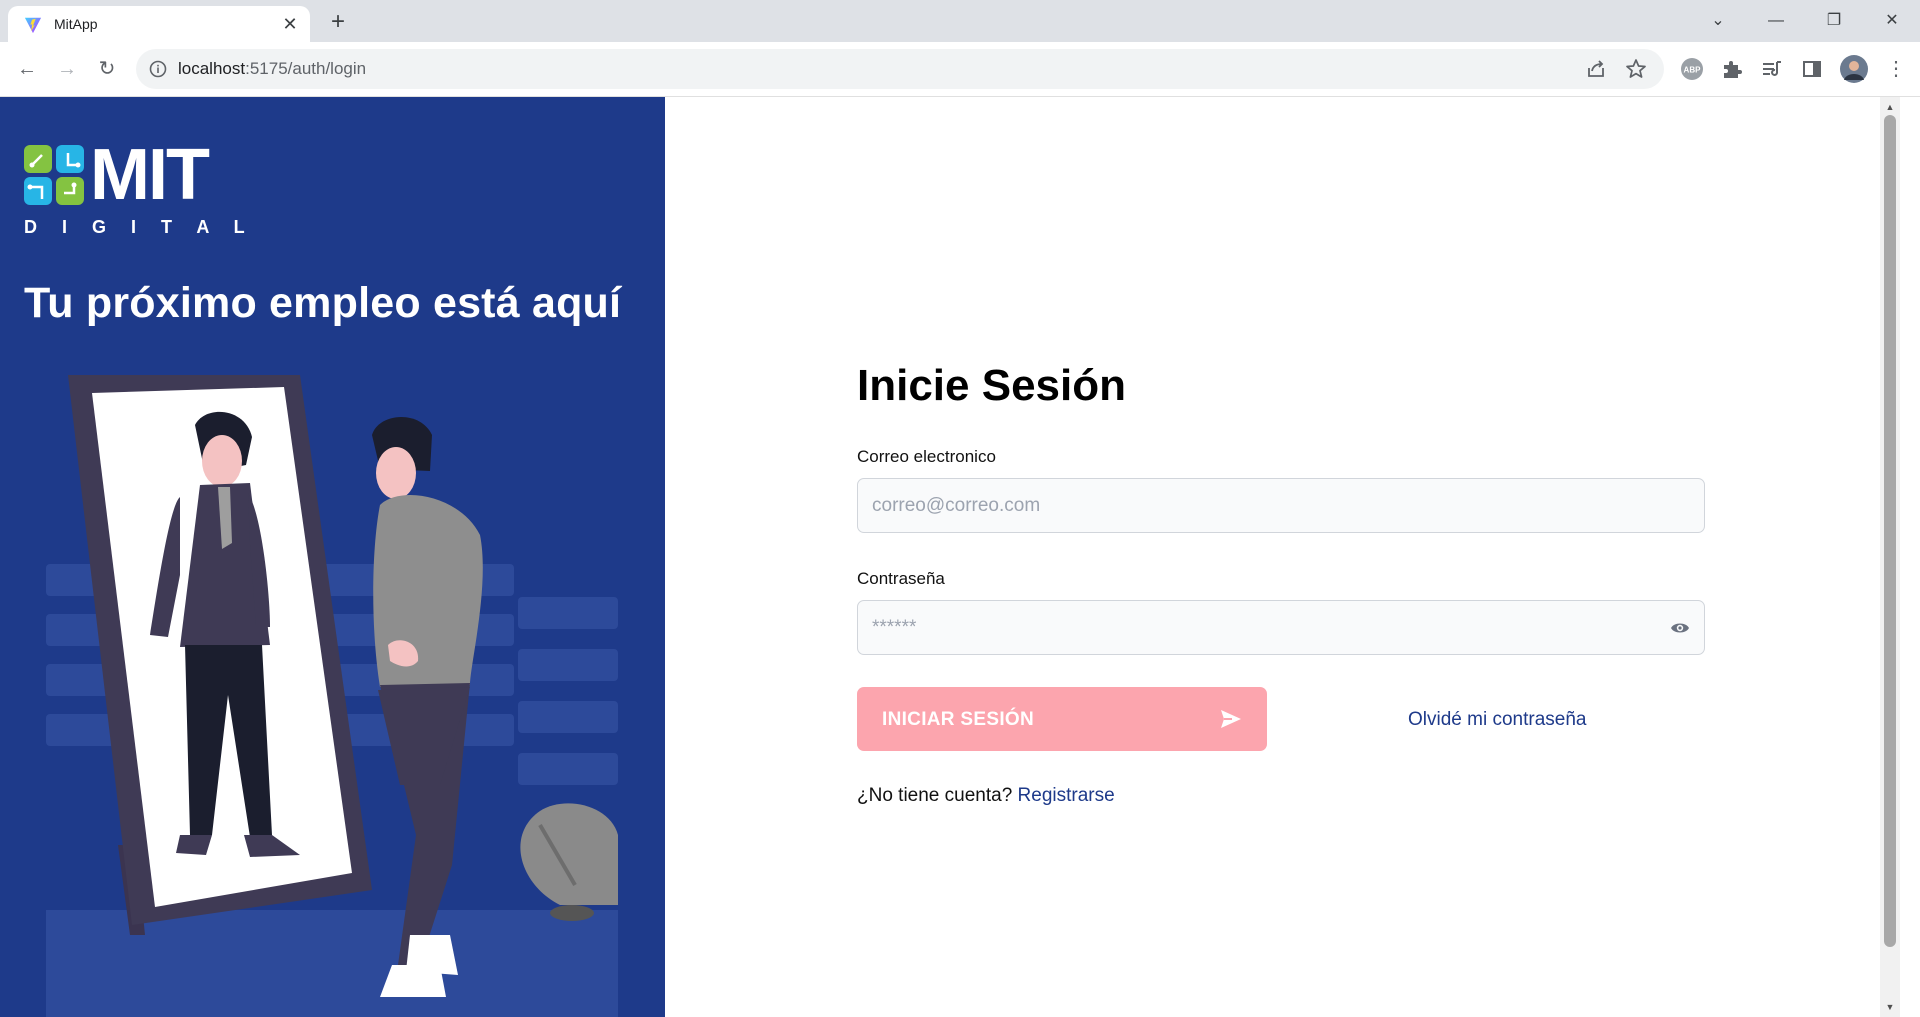 This screenshot has width=1920, height=1017. Describe the element at coordinates (158, 69) in the screenshot. I see `site-info-icon` at that location.